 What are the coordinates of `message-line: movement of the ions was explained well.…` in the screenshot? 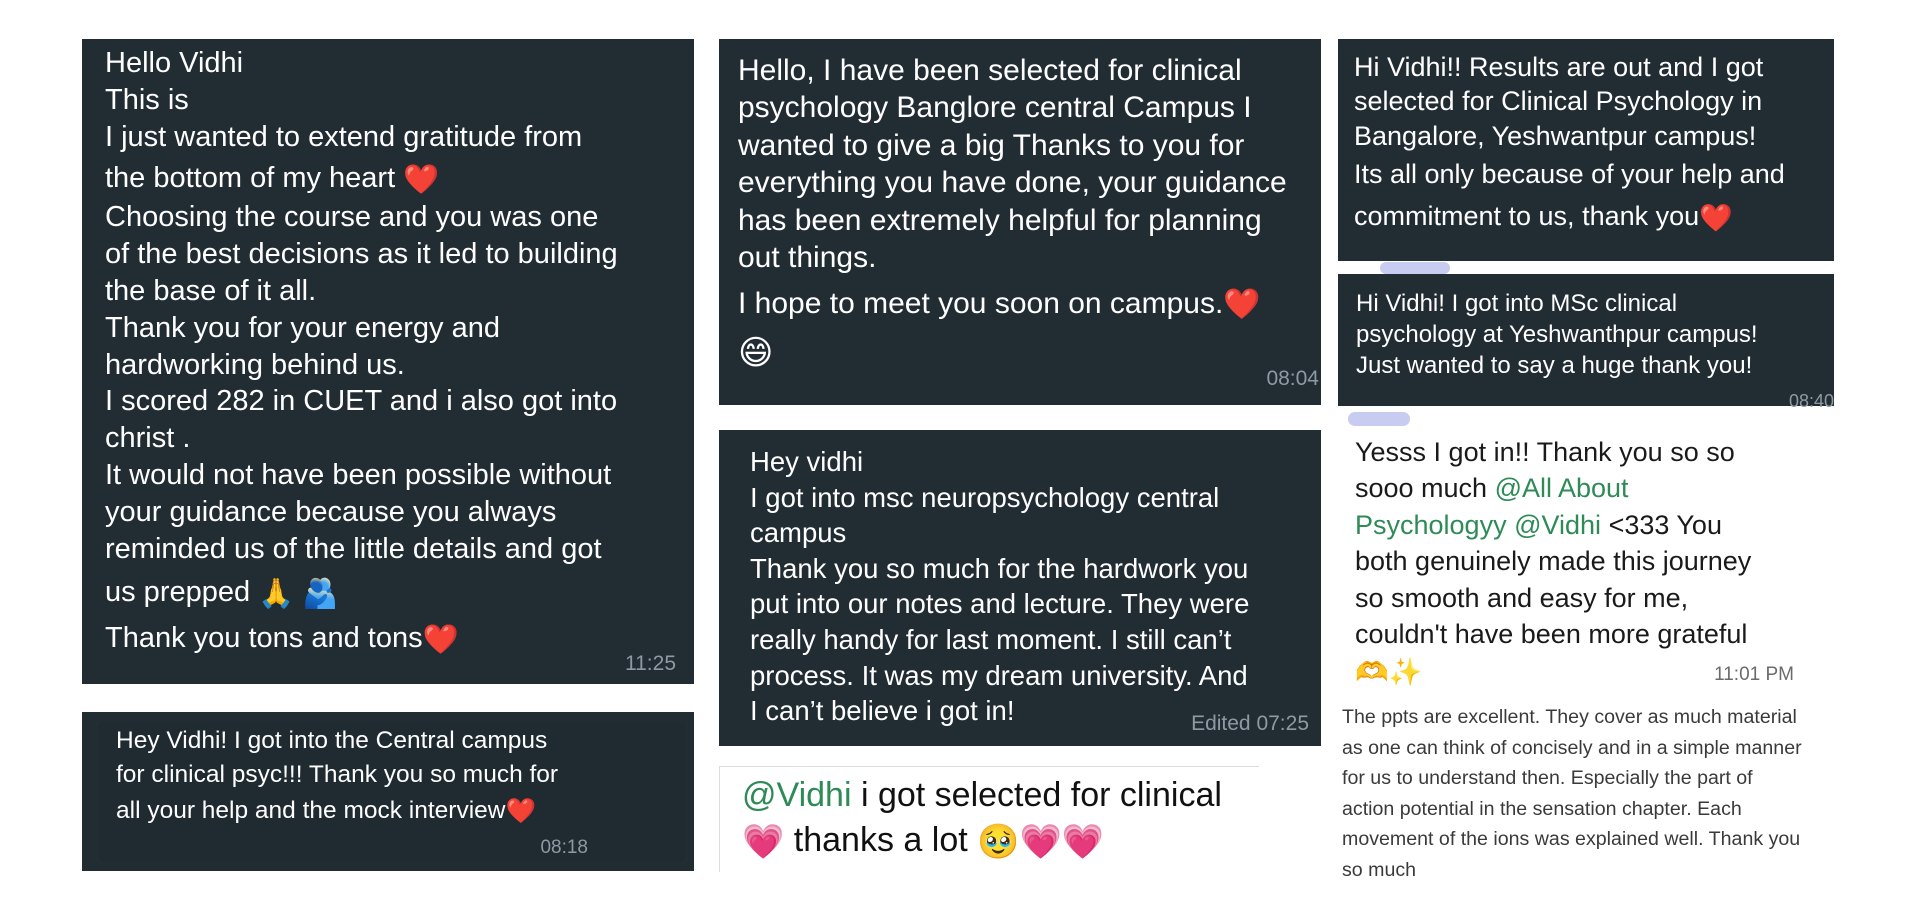 It's located at (1571, 839).